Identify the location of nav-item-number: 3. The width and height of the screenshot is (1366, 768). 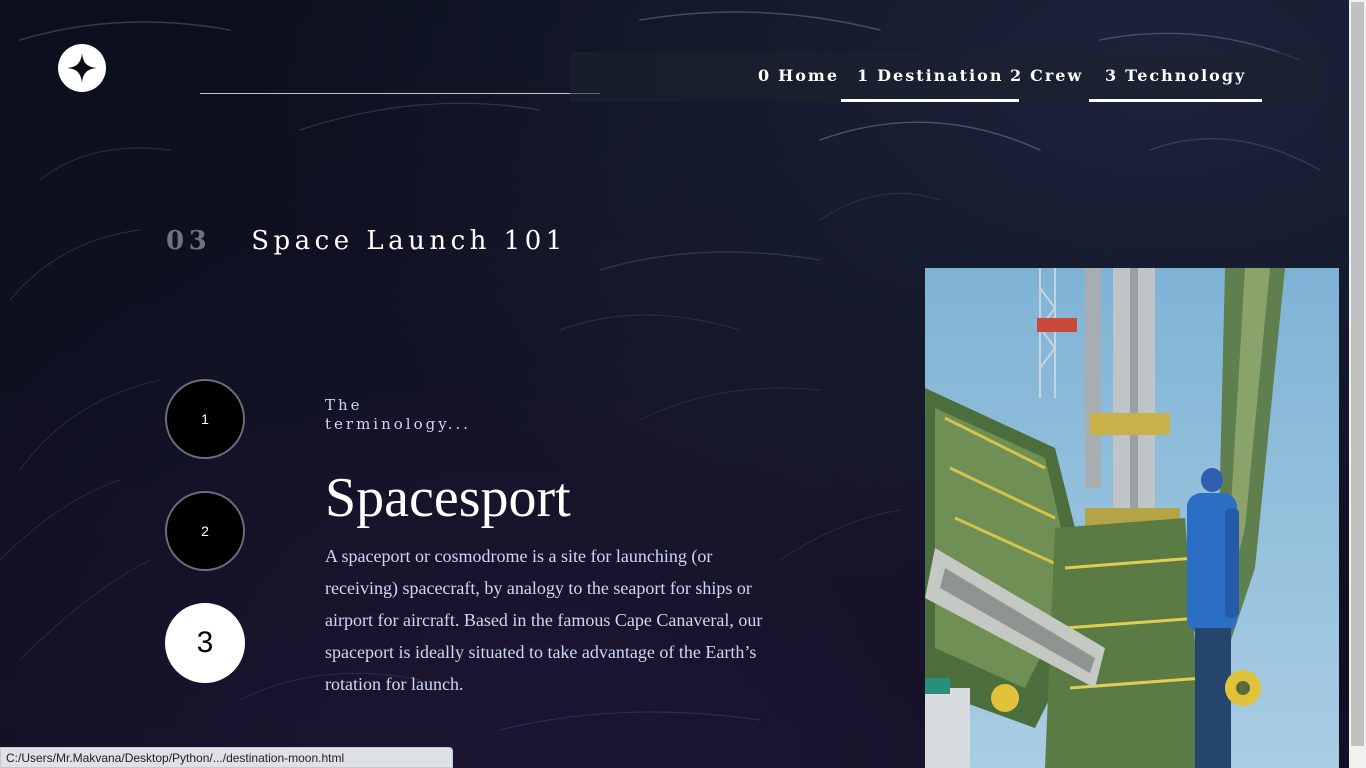
(1112, 75).